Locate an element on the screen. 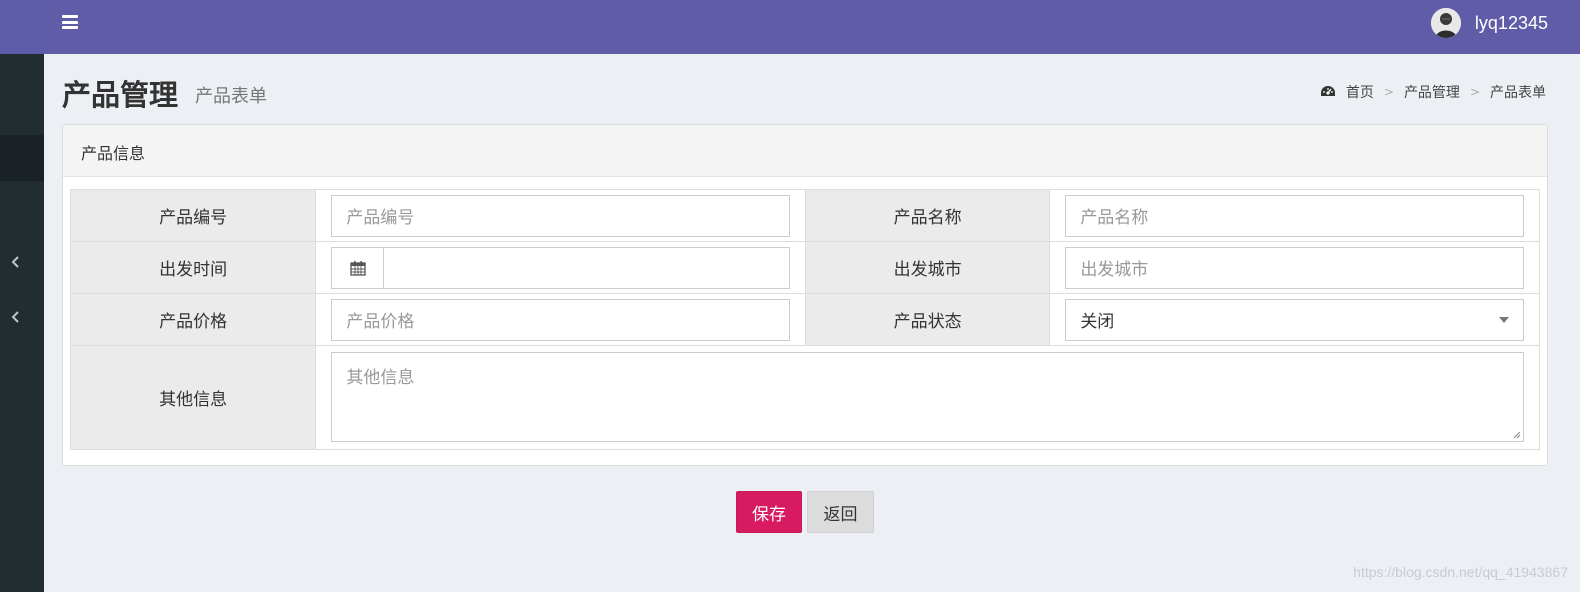 Image resolution: width=1580 pixels, height=592 pixels. depart-time-cell is located at coordinates (560, 267).